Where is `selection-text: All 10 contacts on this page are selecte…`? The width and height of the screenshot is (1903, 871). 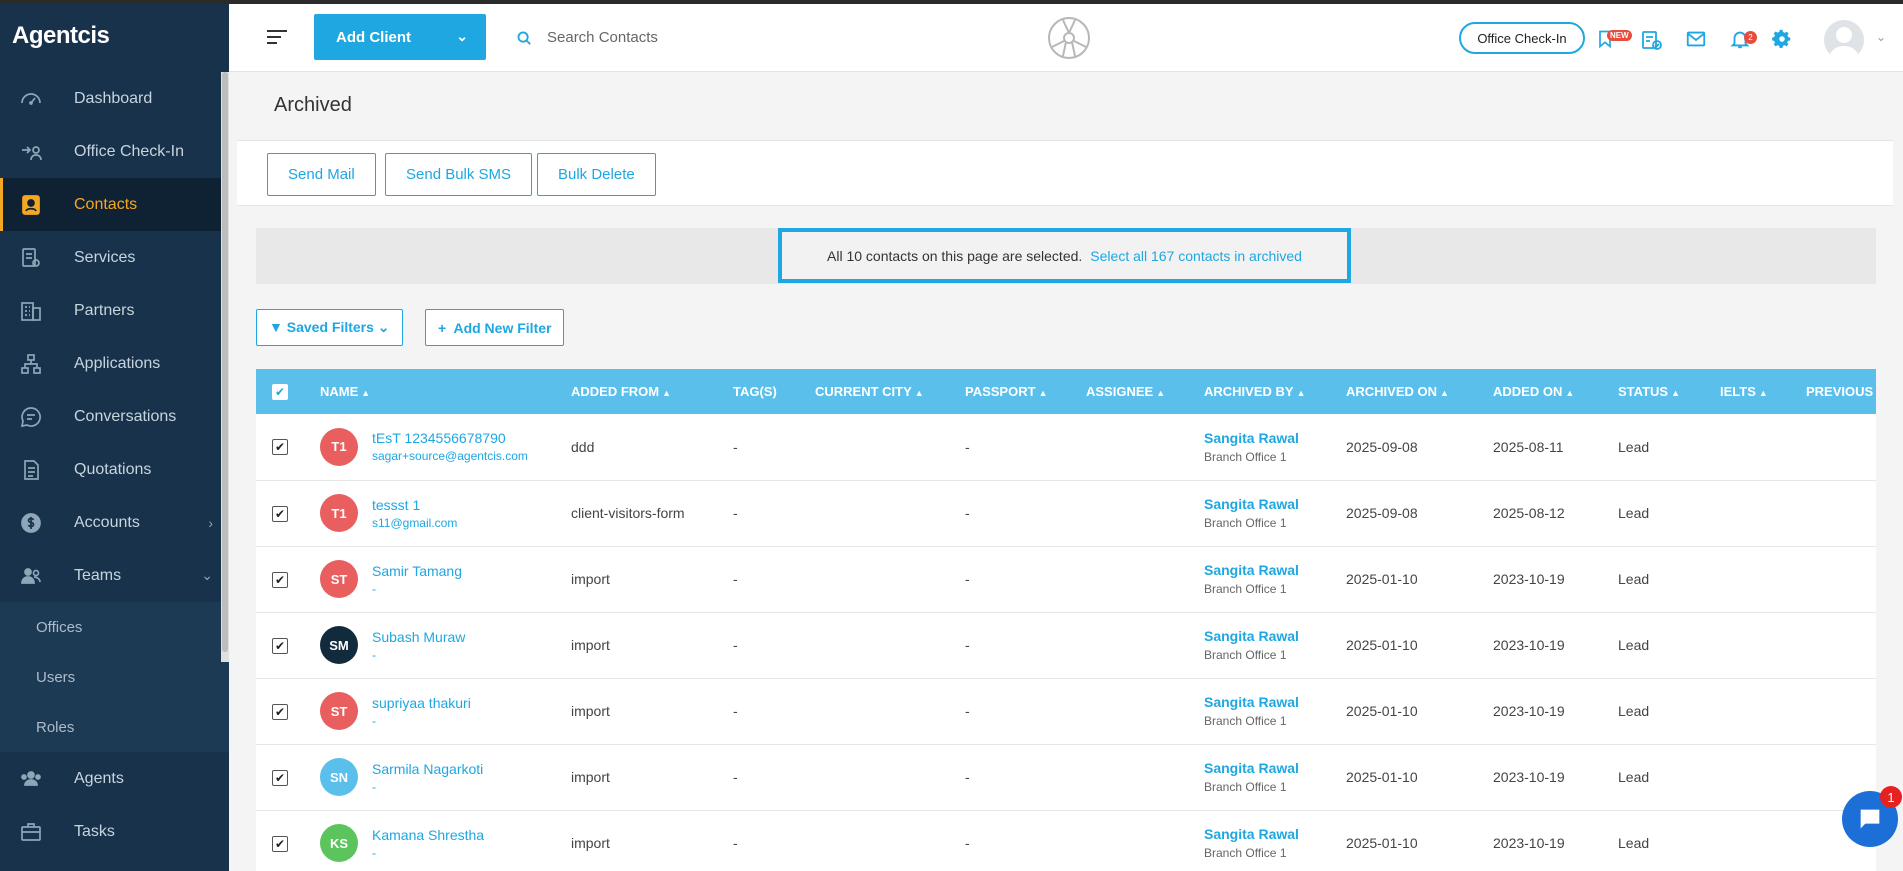
selection-text: All 10 contacts on this page are selecte… is located at coordinates (955, 255).